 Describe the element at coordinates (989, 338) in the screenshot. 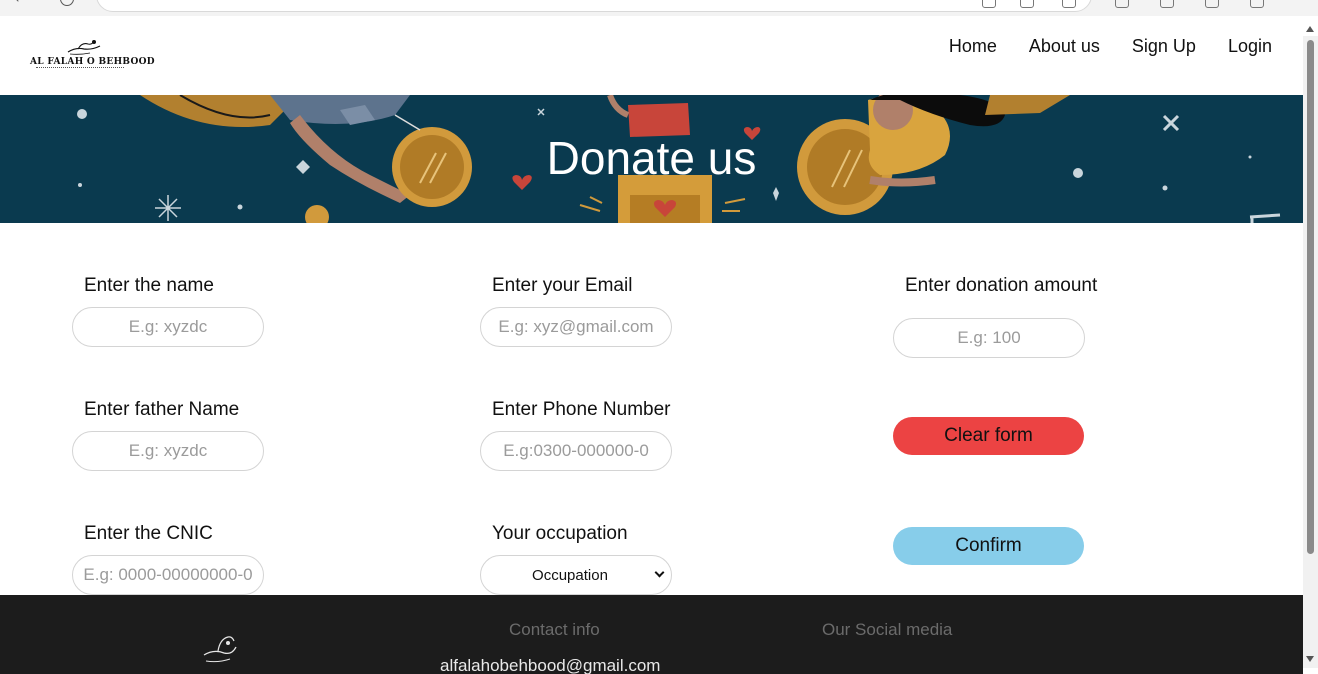

I see `amount-input` at that location.